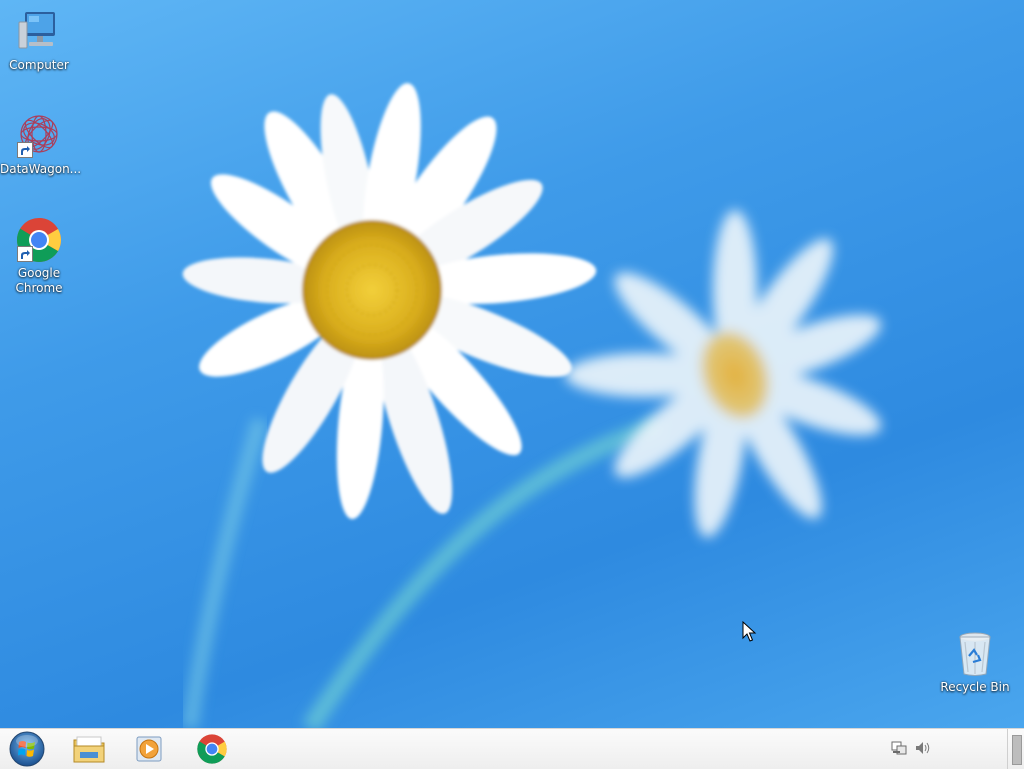 The image size is (1024, 769). I want to click on tray-volume, so click(923, 750).